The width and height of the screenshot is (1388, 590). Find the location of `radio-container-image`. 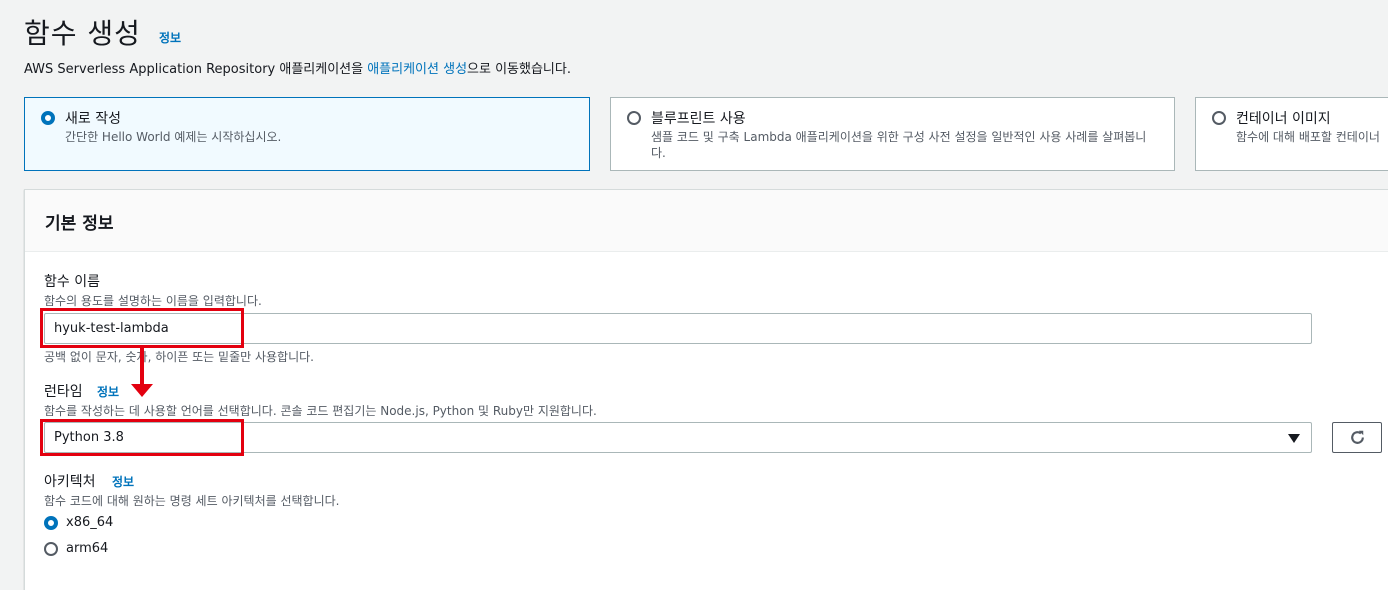

radio-container-image is located at coordinates (1219, 118).